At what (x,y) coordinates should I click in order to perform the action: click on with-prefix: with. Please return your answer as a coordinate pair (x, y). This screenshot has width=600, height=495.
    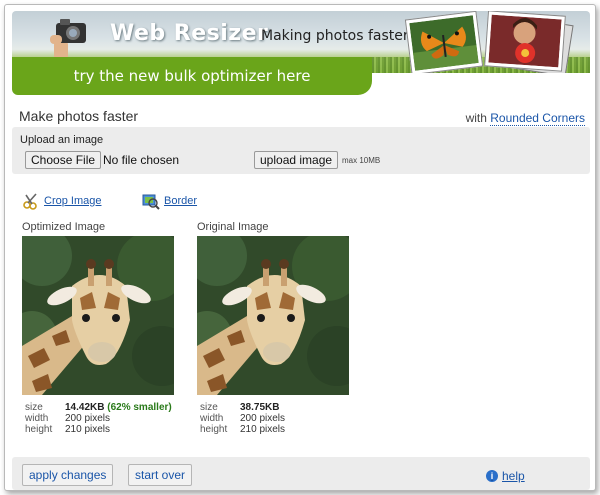
    Looking at the image, I should click on (476, 118).